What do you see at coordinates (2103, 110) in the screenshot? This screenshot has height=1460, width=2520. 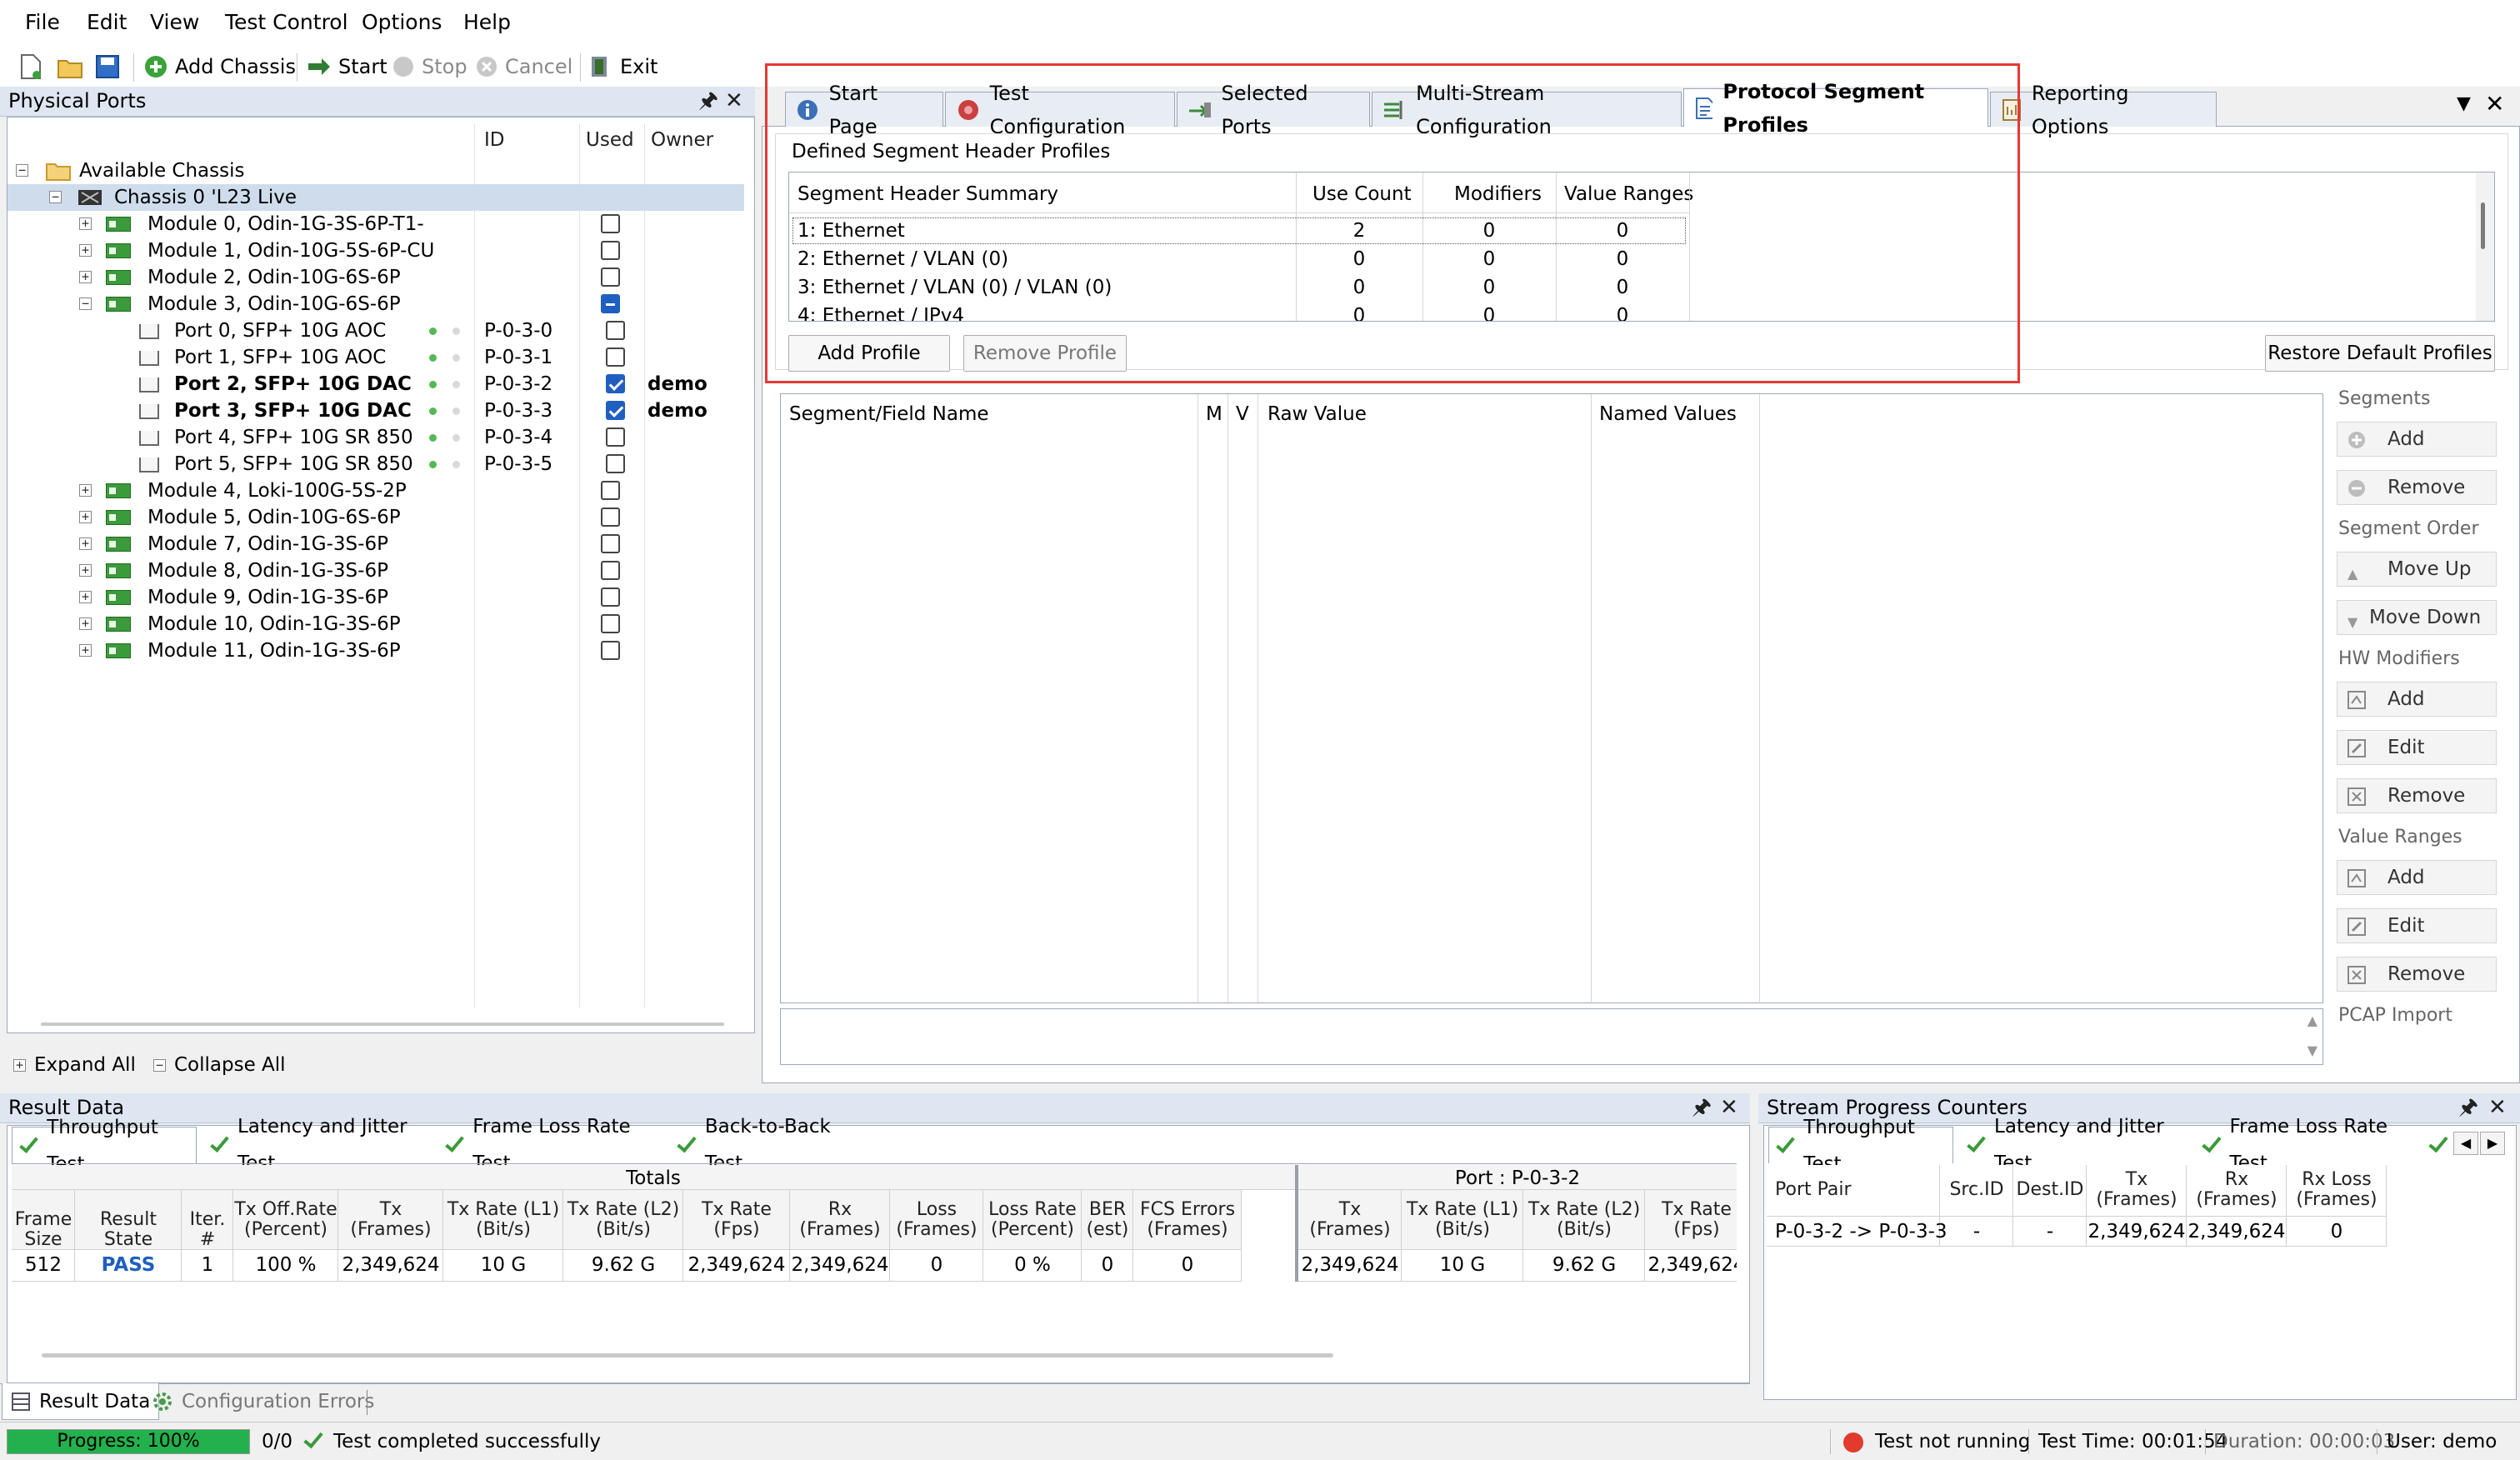 I see `tab-reporting-options: Reporting Options` at bounding box center [2103, 110].